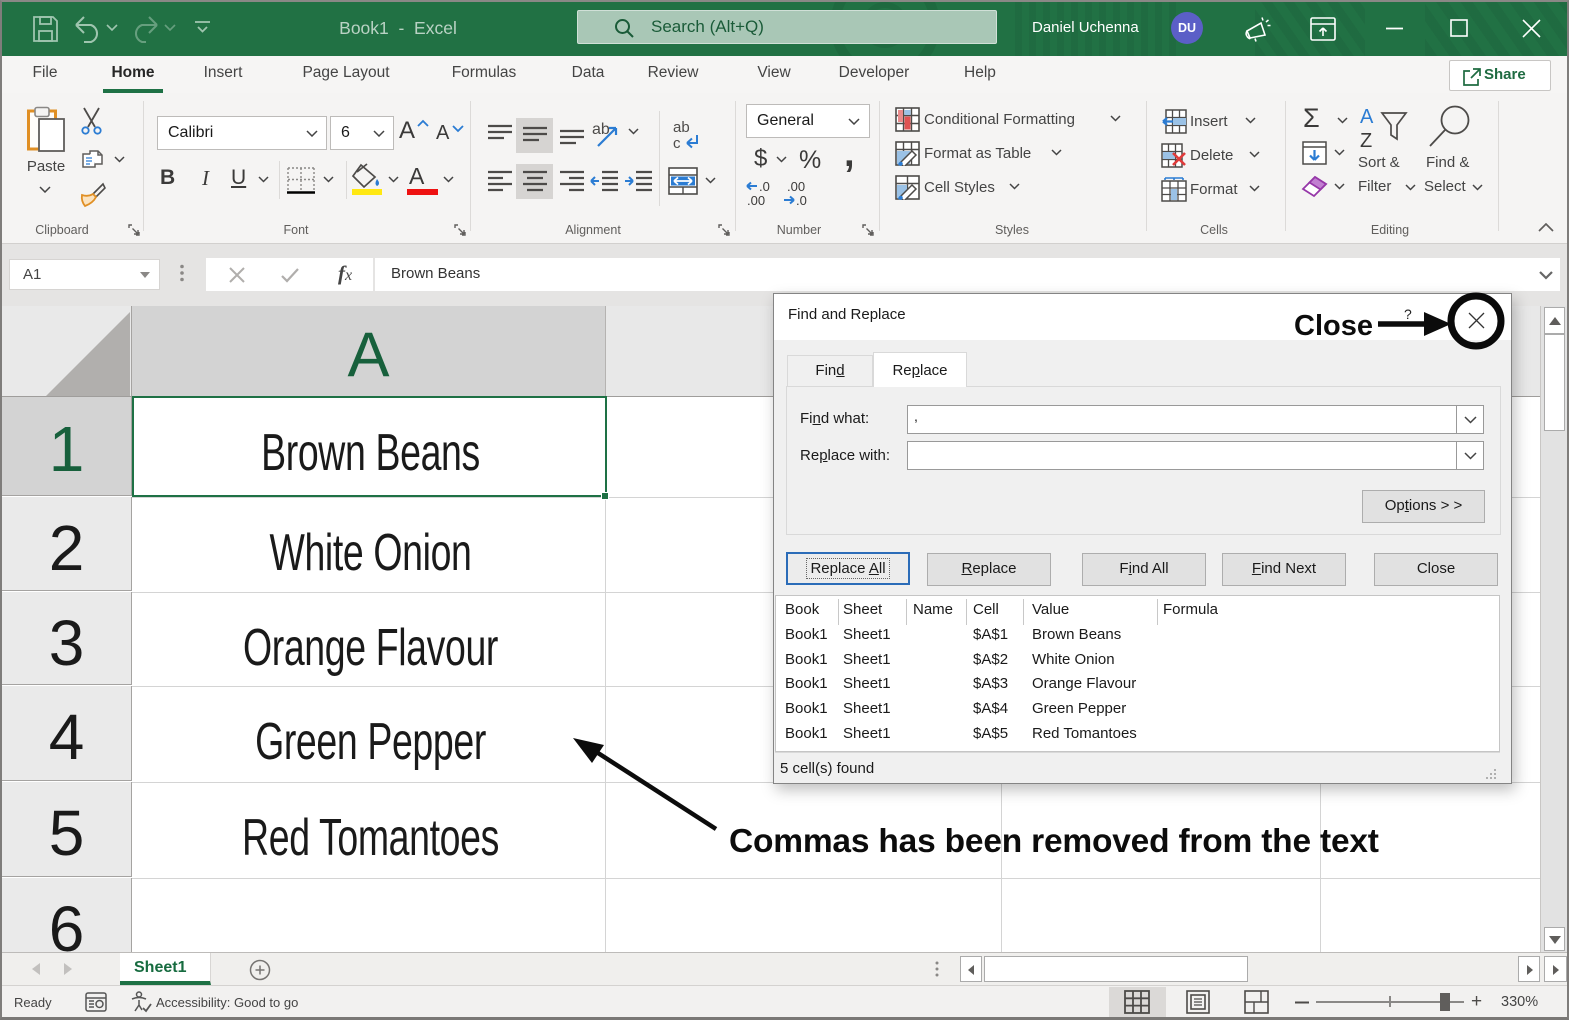  I want to click on svg-text: c, so click(677, 143).